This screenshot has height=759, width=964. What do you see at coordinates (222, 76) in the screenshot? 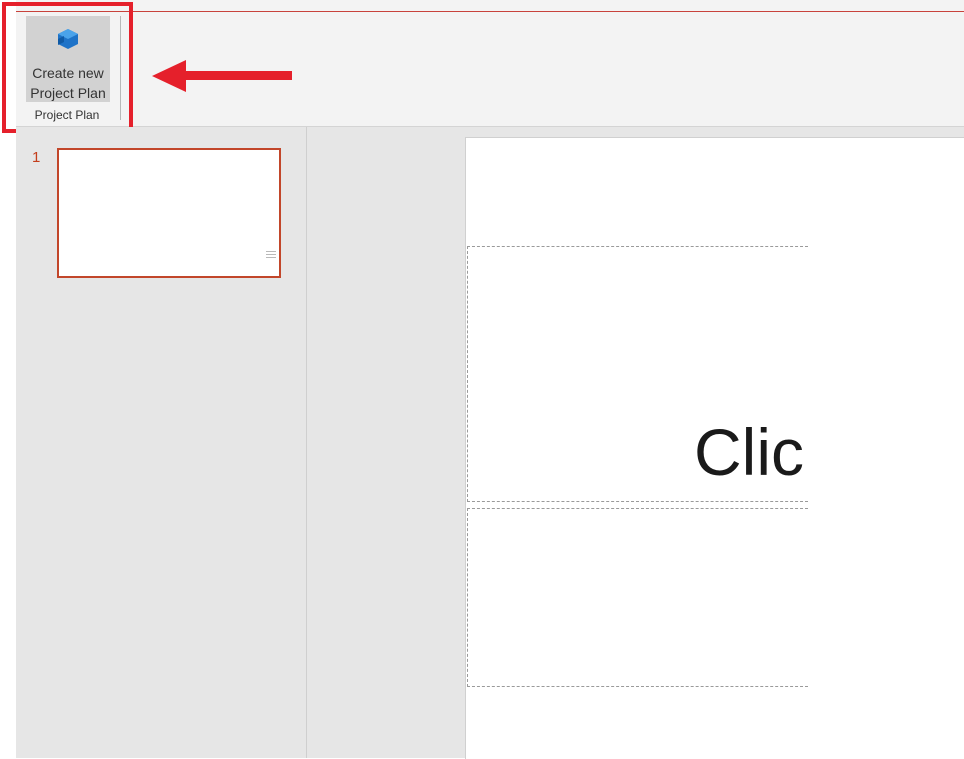
I see `left-arrow-icon` at bounding box center [222, 76].